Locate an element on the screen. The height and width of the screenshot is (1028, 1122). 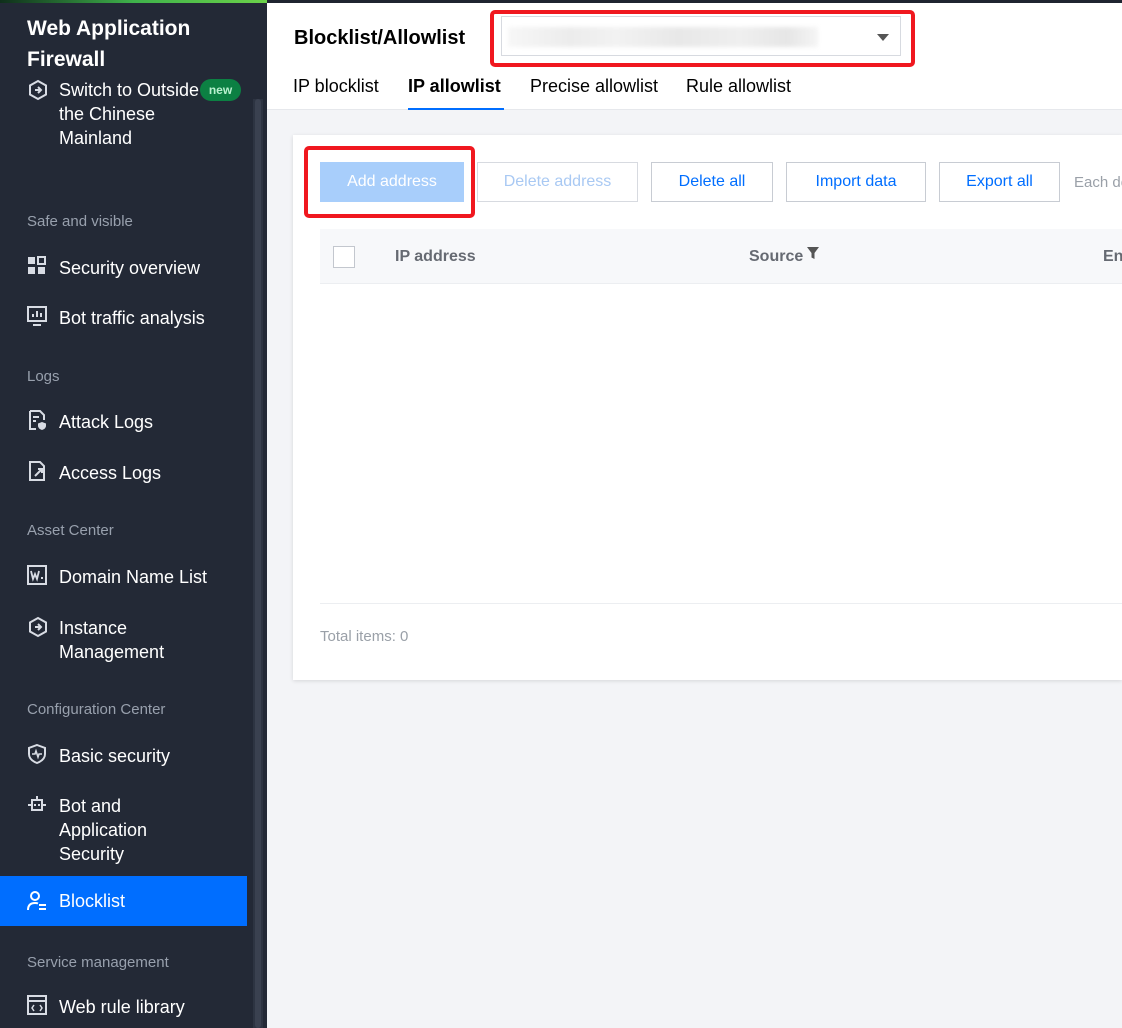
brand-title: Web Application Firewall is located at coordinates (109, 44).